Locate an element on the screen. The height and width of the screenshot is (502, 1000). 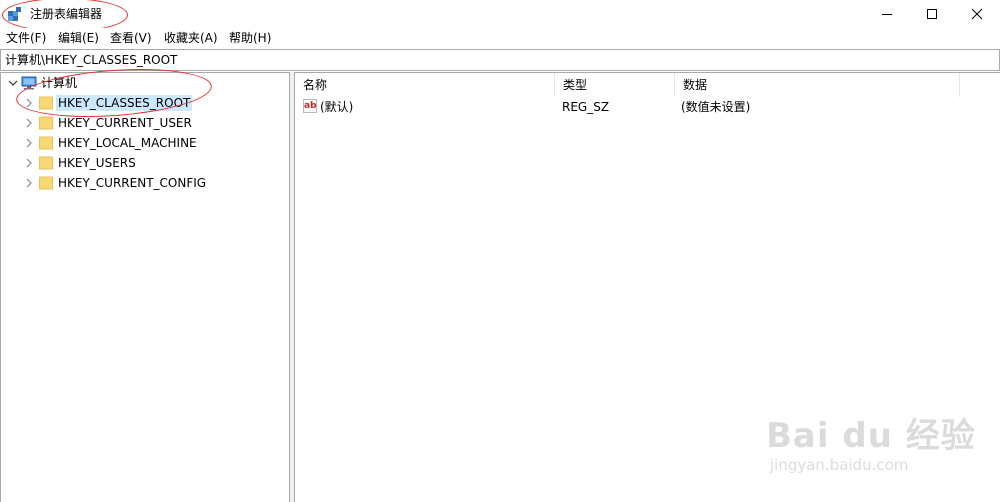
tree-item-hkey-local-machine: HKEY_LOCAL_MACHINE is located at coordinates (145, 143).